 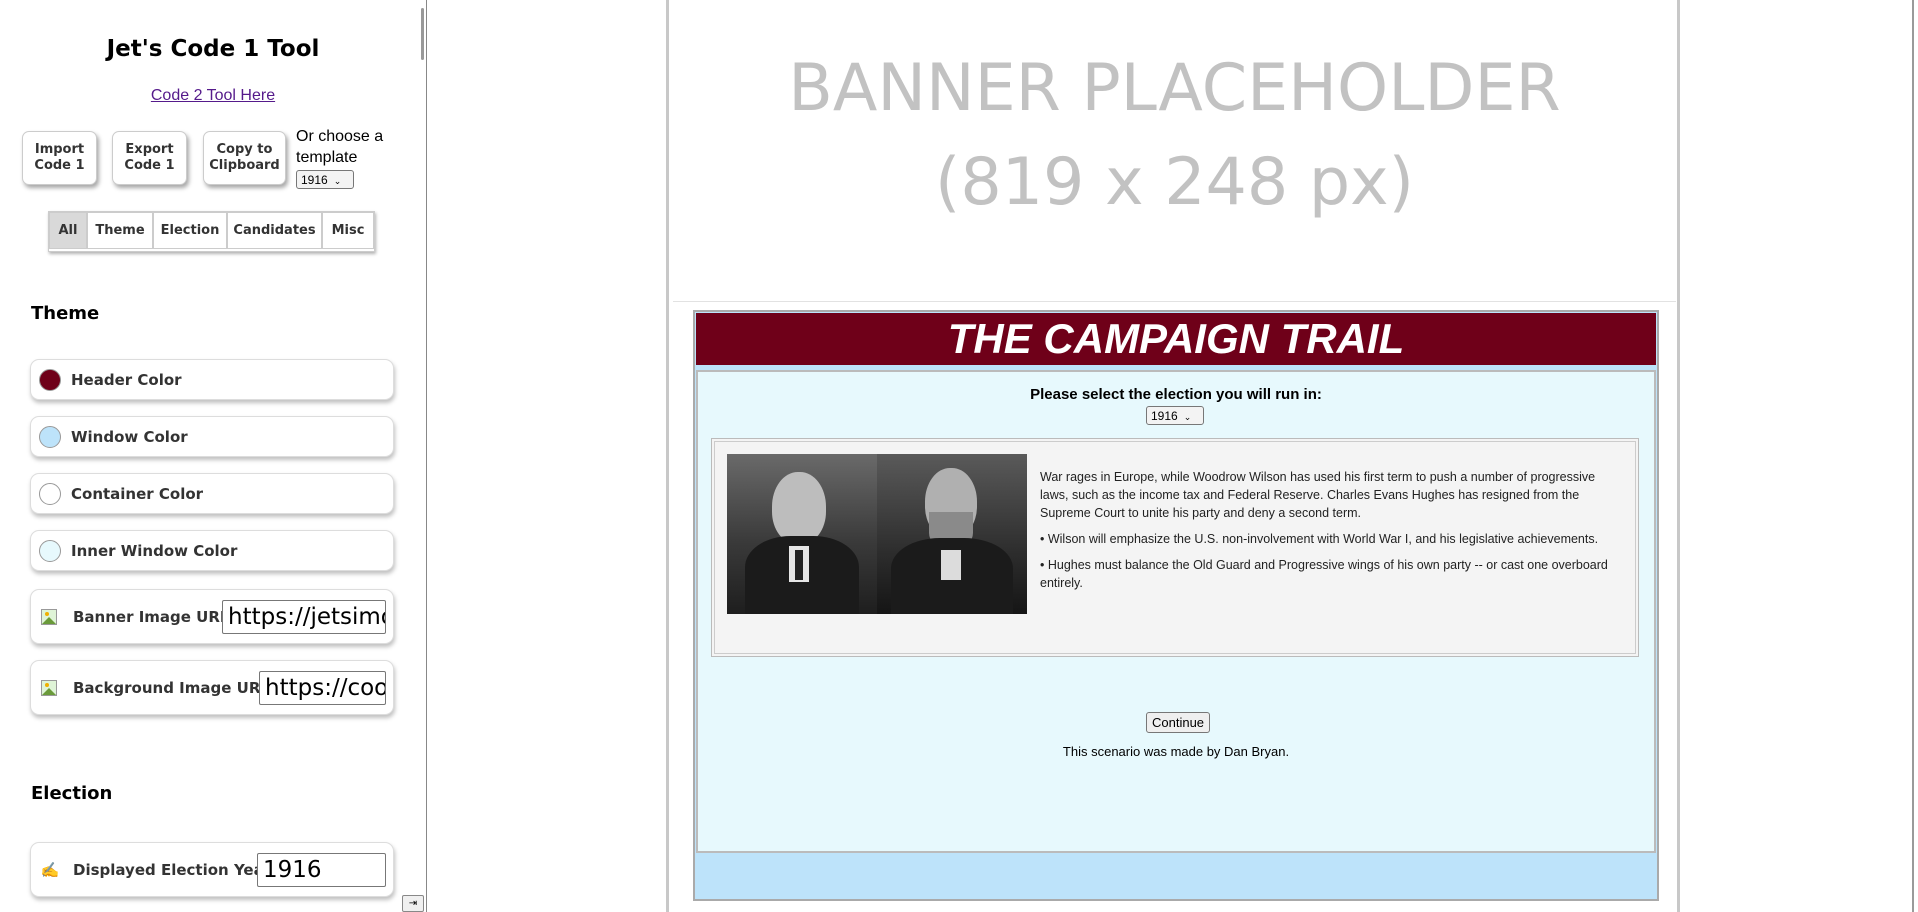 I want to click on header-color-swatch, so click(x=50, y=379).